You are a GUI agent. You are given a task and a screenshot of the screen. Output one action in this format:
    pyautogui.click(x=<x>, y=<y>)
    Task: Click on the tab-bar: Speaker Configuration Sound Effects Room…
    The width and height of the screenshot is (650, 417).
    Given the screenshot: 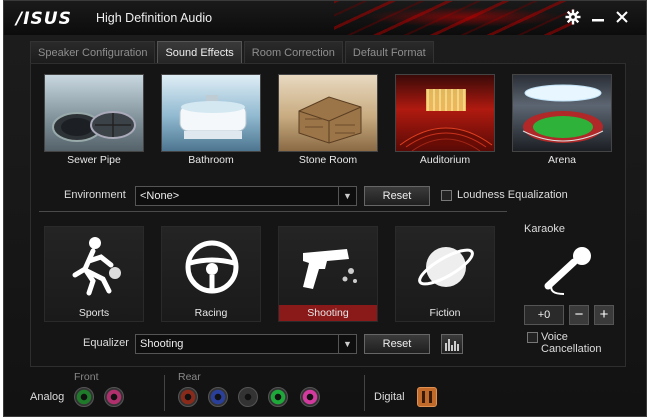 What is the action you would take?
    pyautogui.click(x=232, y=52)
    